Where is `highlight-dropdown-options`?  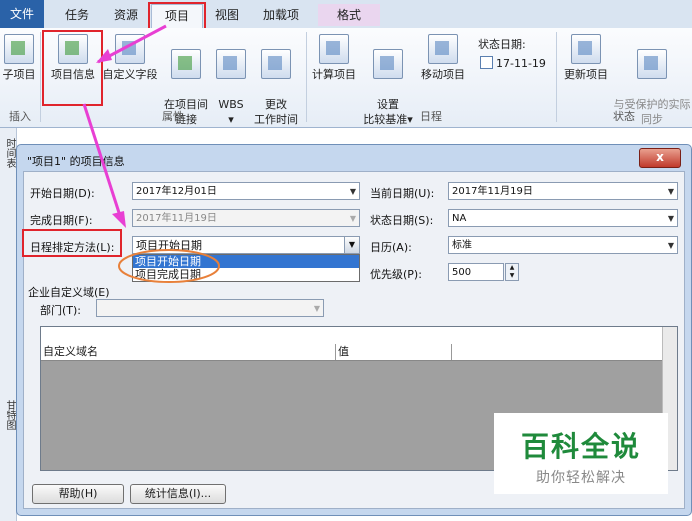 highlight-dropdown-options is located at coordinates (169, 266).